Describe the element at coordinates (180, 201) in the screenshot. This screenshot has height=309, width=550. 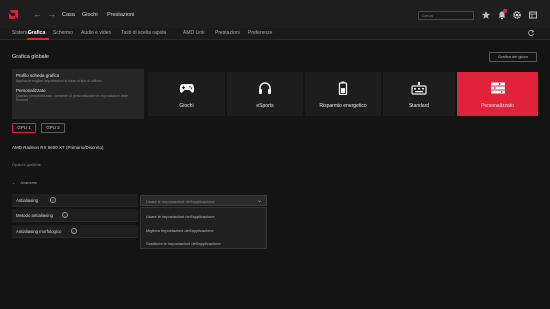
I see `dropdown-value: Usare le impostazioni dell'applicazione` at that location.